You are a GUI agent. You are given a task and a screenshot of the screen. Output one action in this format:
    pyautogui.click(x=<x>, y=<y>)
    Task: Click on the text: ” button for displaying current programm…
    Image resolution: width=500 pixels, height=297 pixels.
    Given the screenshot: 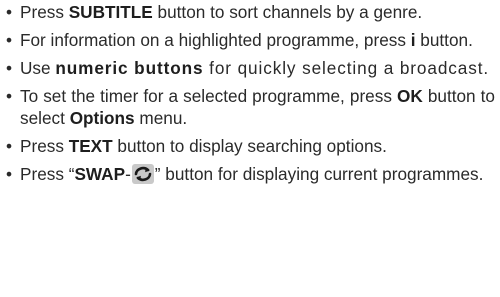 What is the action you would take?
    pyautogui.click(x=319, y=174)
    